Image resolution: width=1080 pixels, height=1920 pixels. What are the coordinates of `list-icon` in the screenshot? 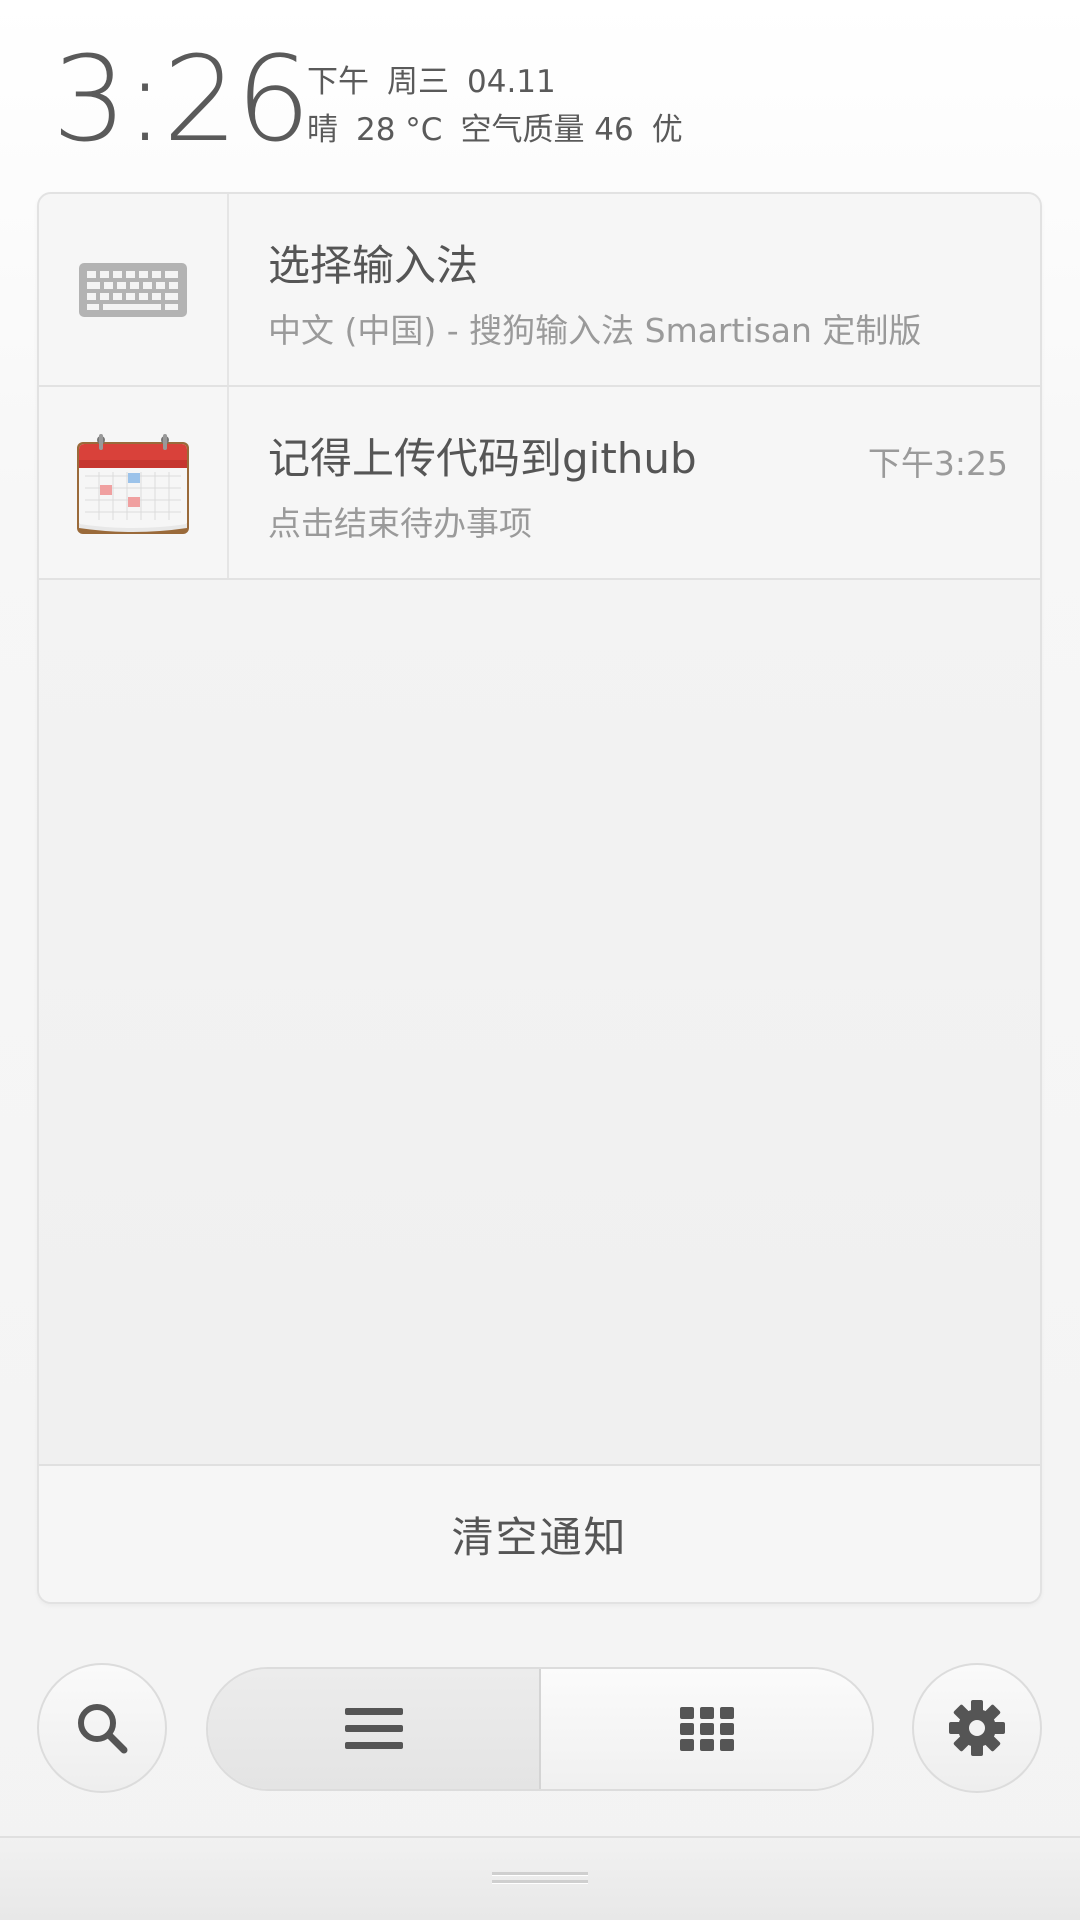 It's located at (373, 1728).